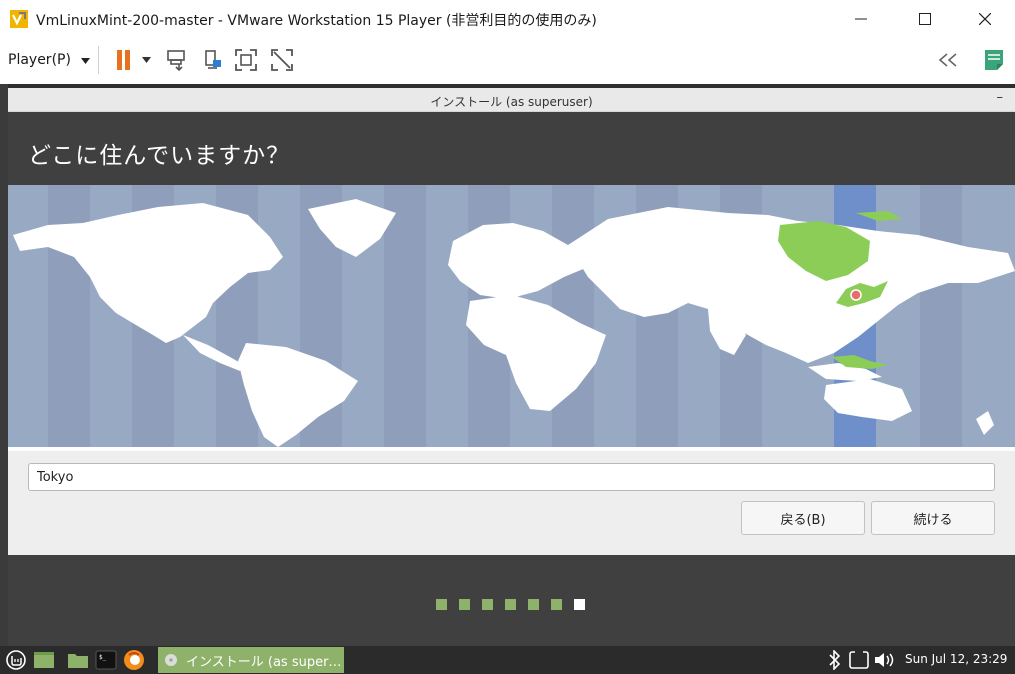 Image resolution: width=1015 pixels, height=674 pixels. What do you see at coordinates (956, 659) in the screenshot?
I see `clock: Sun Jul 12, 23:29` at bounding box center [956, 659].